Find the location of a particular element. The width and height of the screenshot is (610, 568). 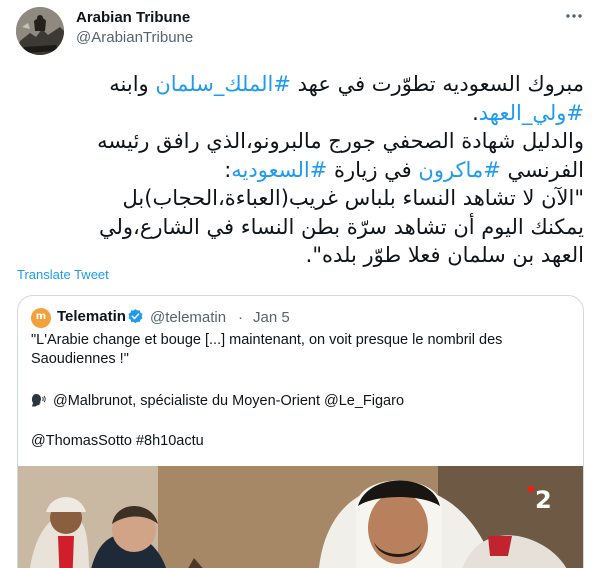

france2-logo: 2 is located at coordinates (543, 497).